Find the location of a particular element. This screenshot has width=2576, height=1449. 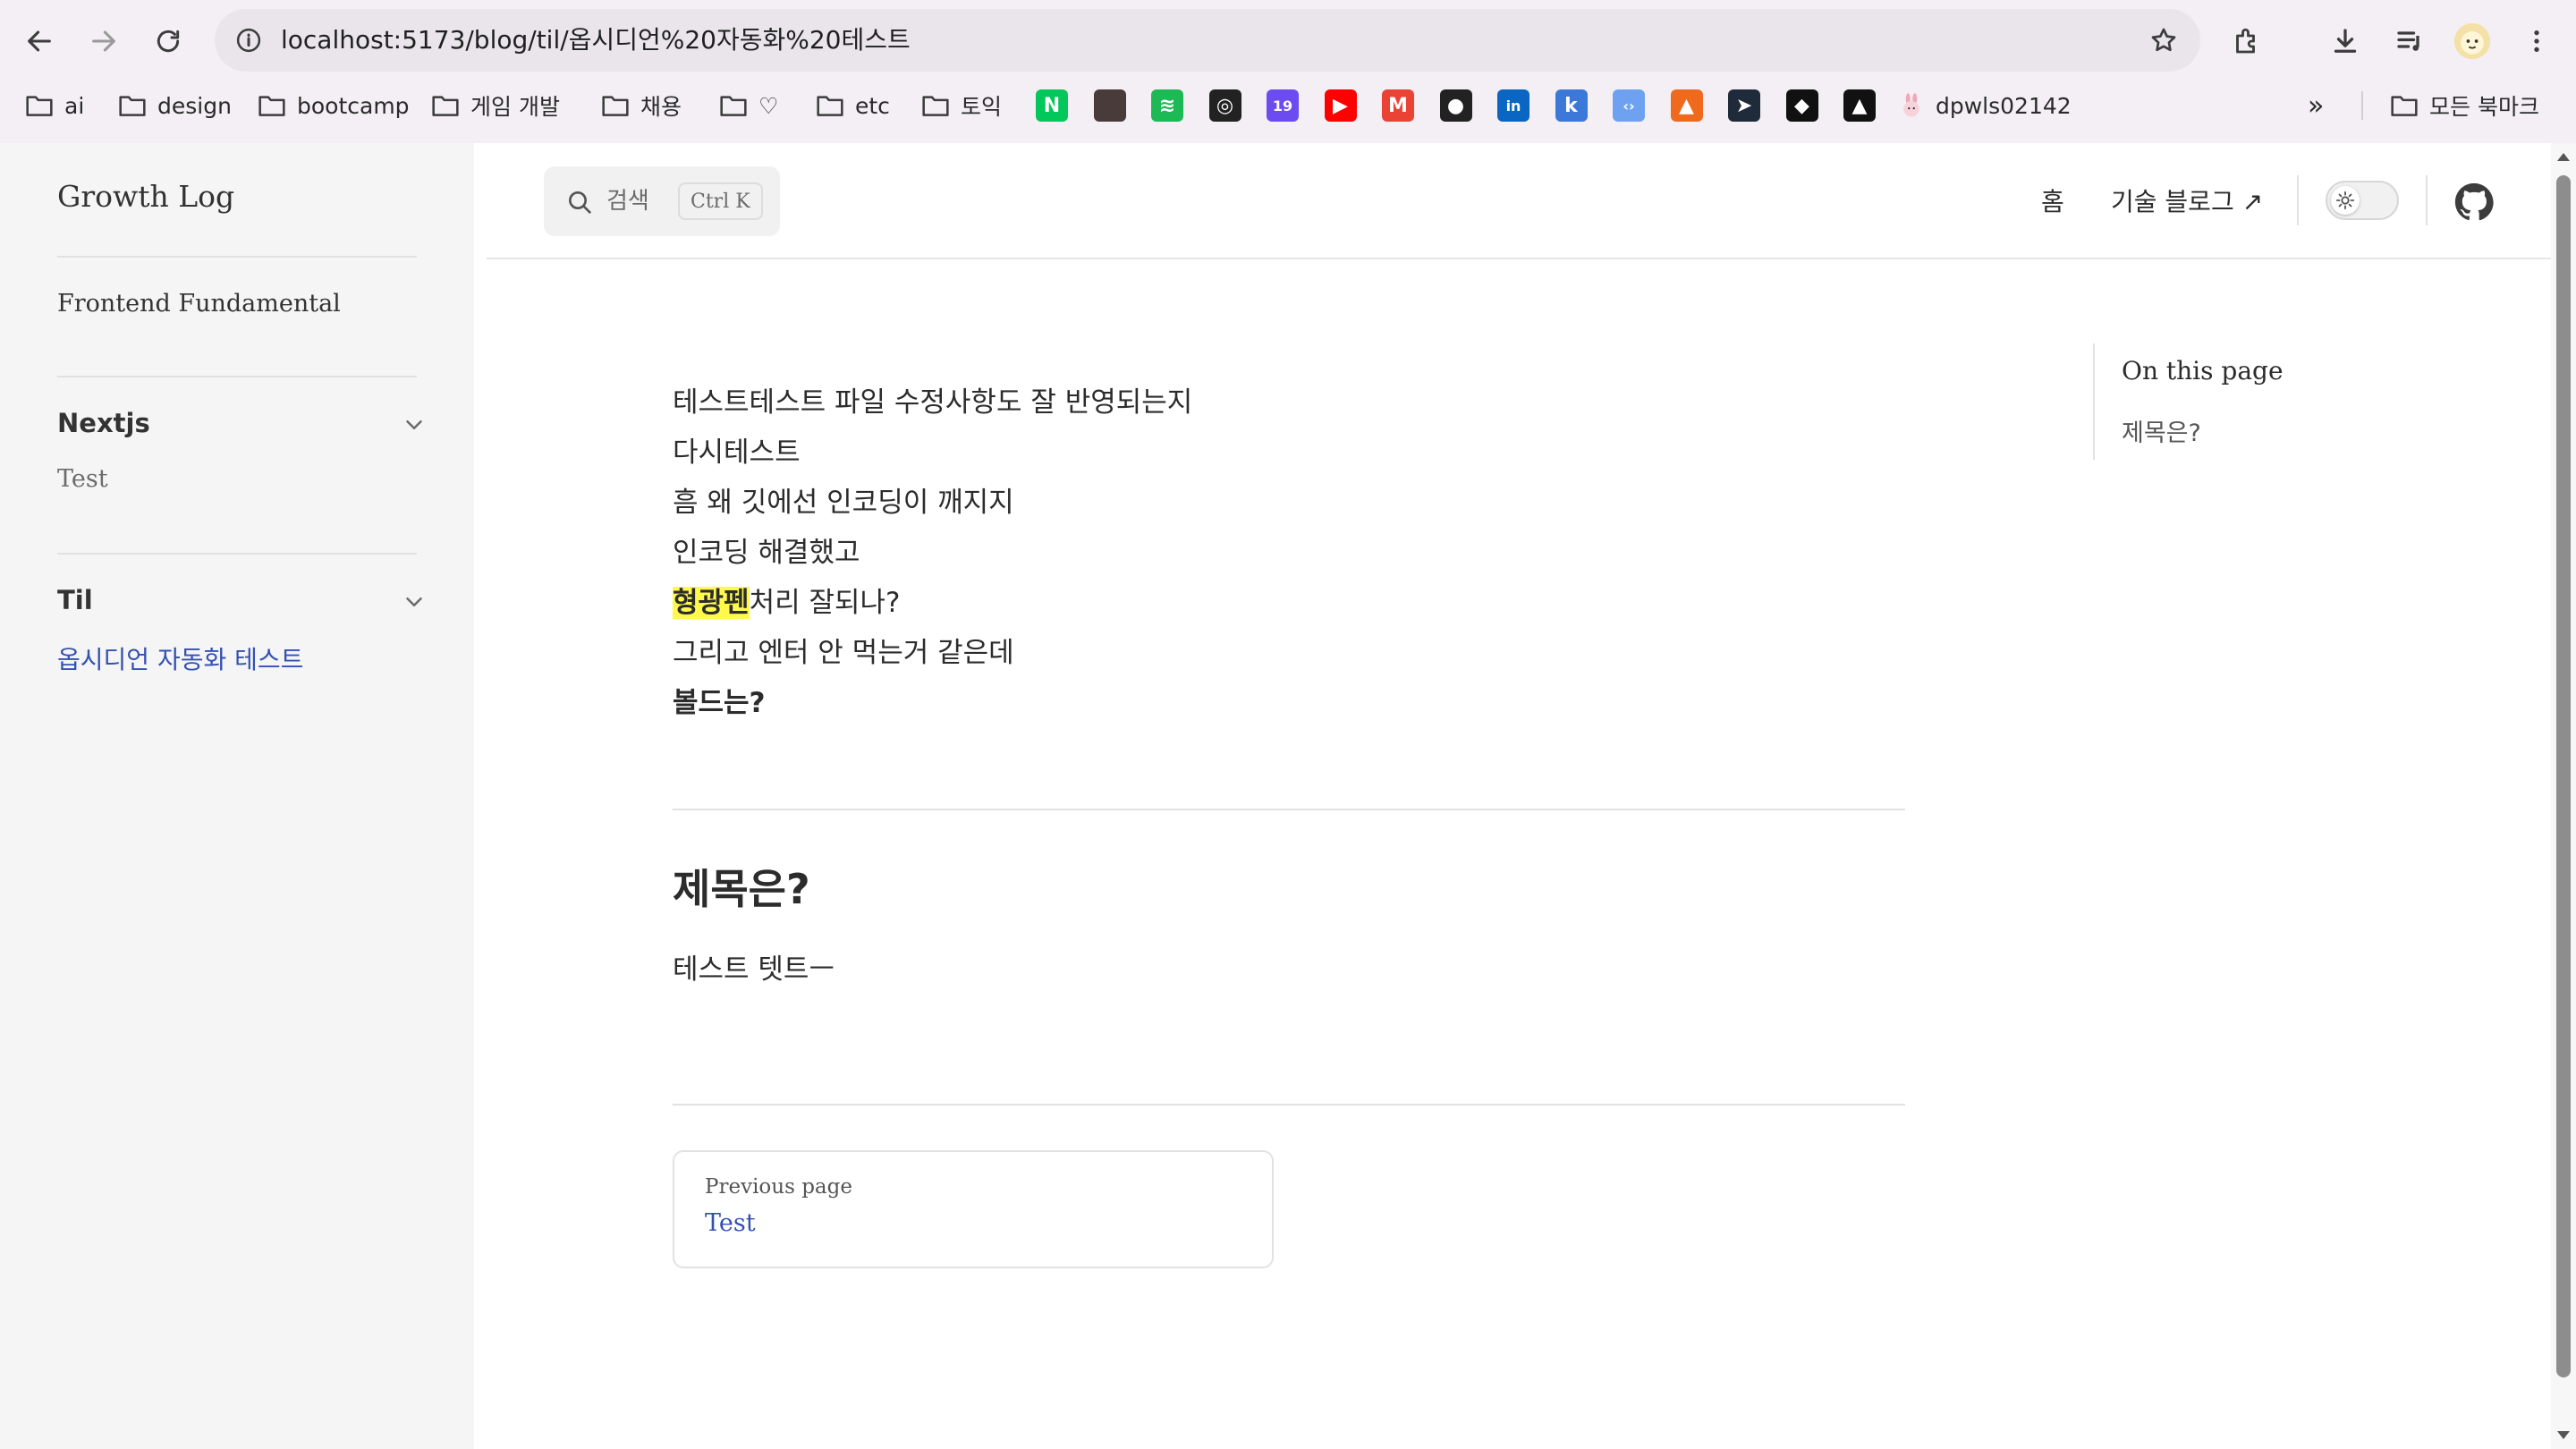

previous-page-link: Previous page Test is located at coordinates (973, 1209).